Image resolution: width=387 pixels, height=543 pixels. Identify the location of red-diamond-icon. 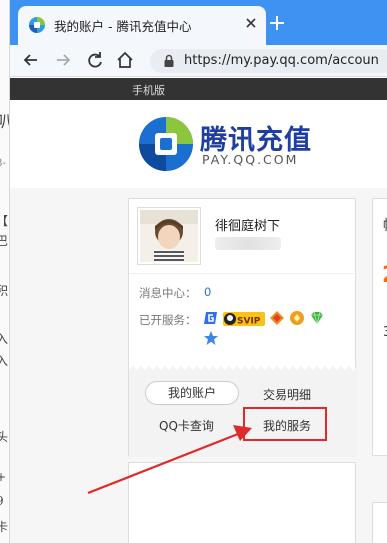
(277, 318).